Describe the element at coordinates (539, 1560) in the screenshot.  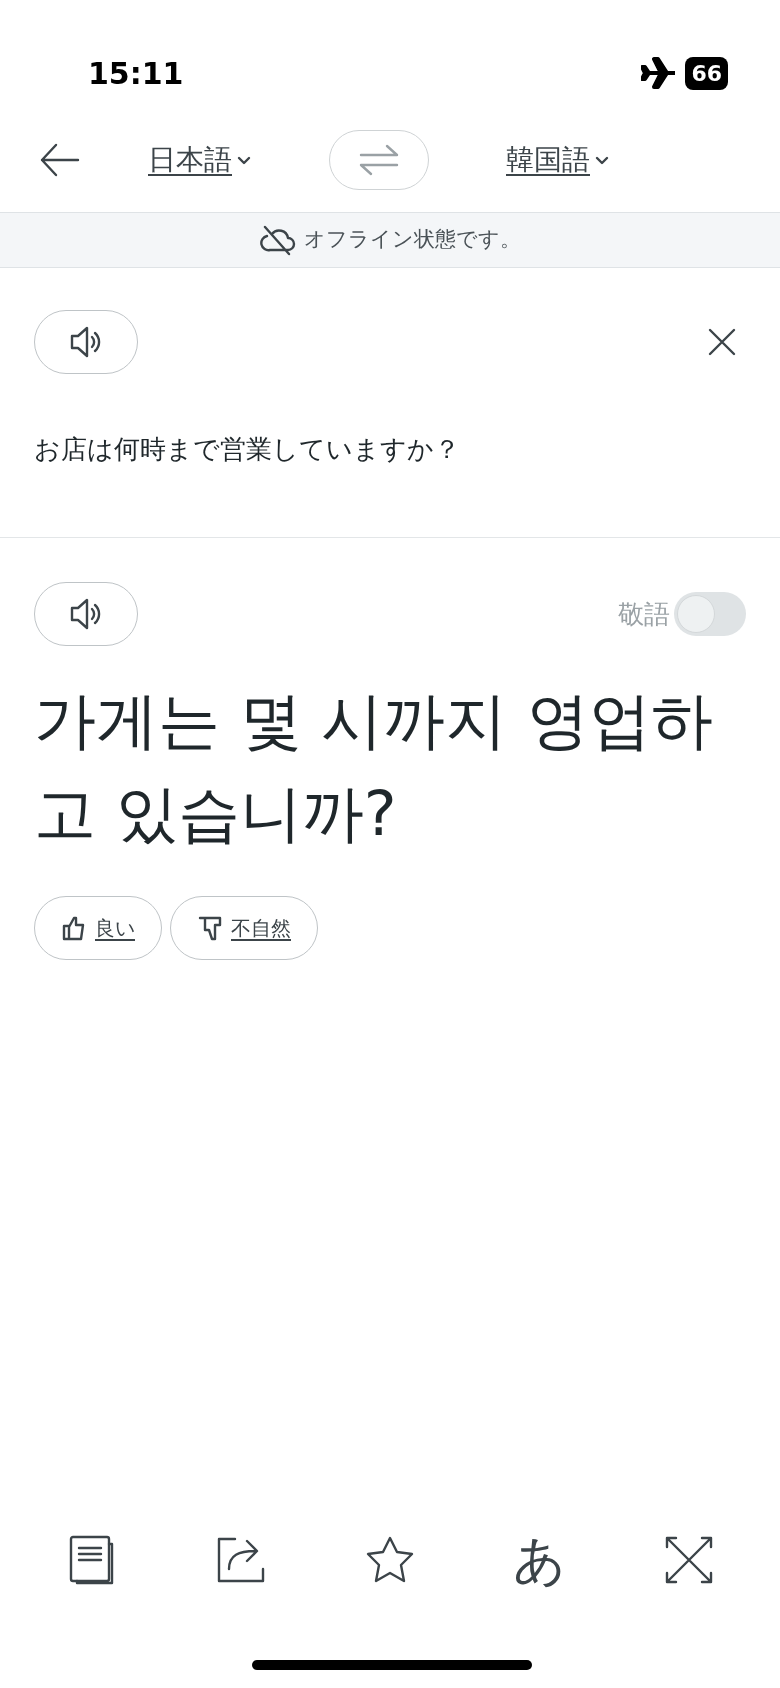
I see `furigana-button: あ` at that location.